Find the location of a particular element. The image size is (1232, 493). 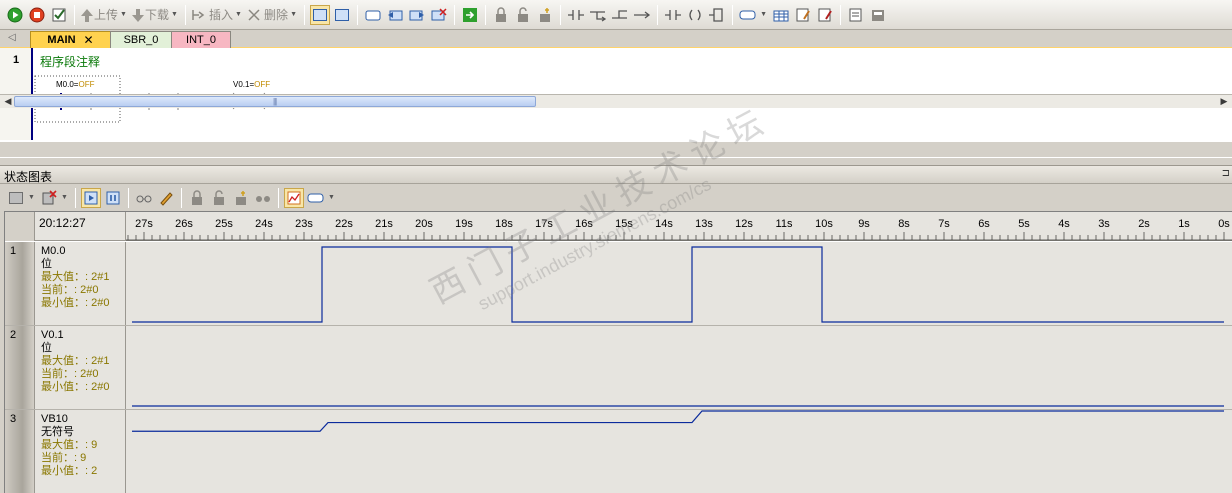

read-forced-icon is located at coordinates (263, 198).